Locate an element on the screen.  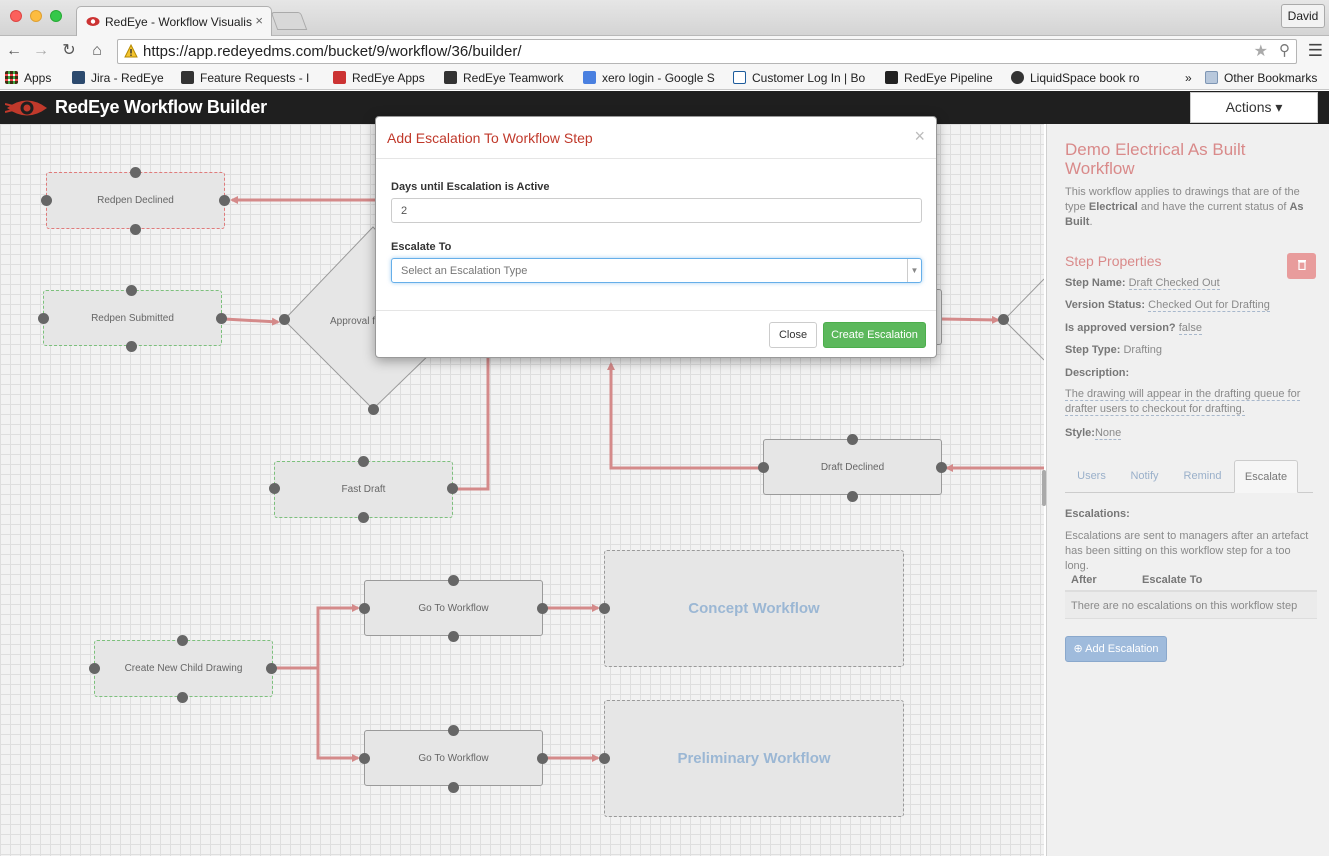
profile-button: David is located at coordinates (1303, 16).